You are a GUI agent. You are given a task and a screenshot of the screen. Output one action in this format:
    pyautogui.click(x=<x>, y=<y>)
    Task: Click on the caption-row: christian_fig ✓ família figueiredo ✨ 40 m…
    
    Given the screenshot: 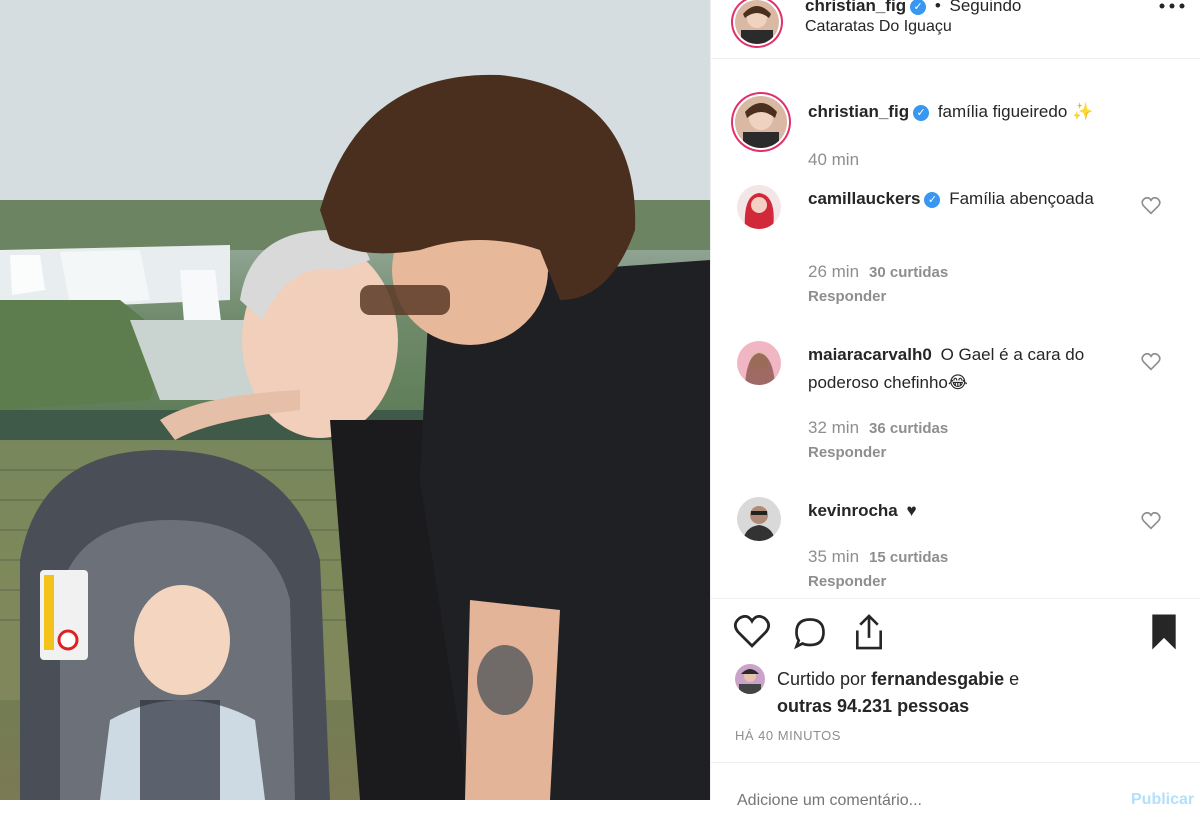 What is the action you would take?
    pyautogui.click(x=955, y=135)
    